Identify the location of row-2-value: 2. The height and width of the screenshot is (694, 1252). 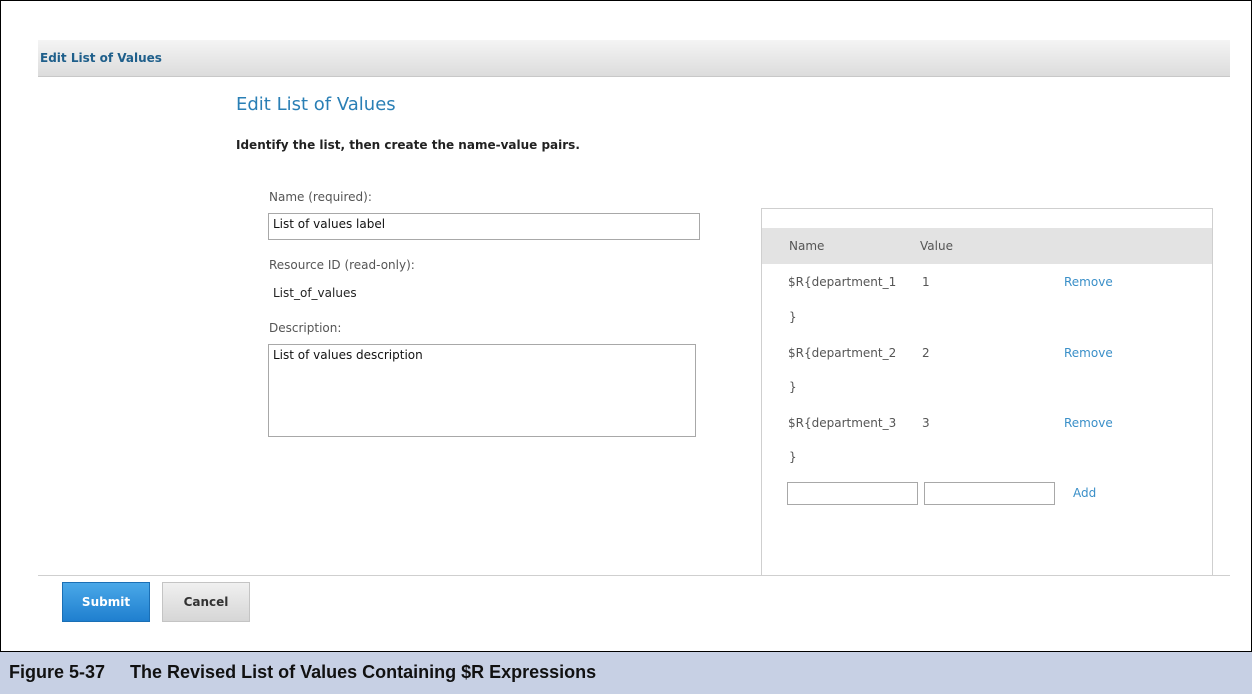
(926, 353).